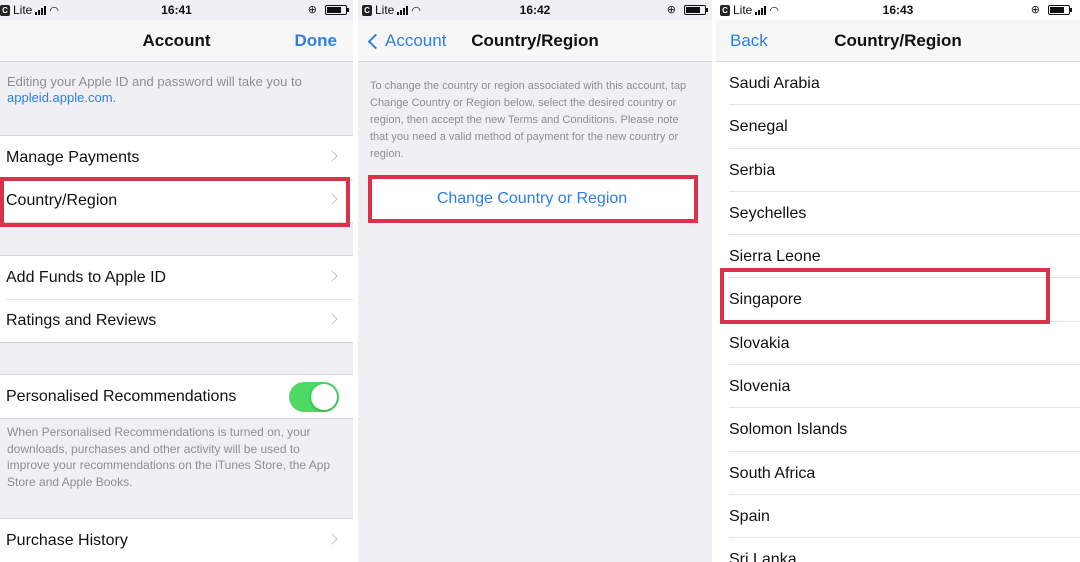 The height and width of the screenshot is (562, 1080). I want to click on nav-bar: Back Country/Region, so click(898, 41).